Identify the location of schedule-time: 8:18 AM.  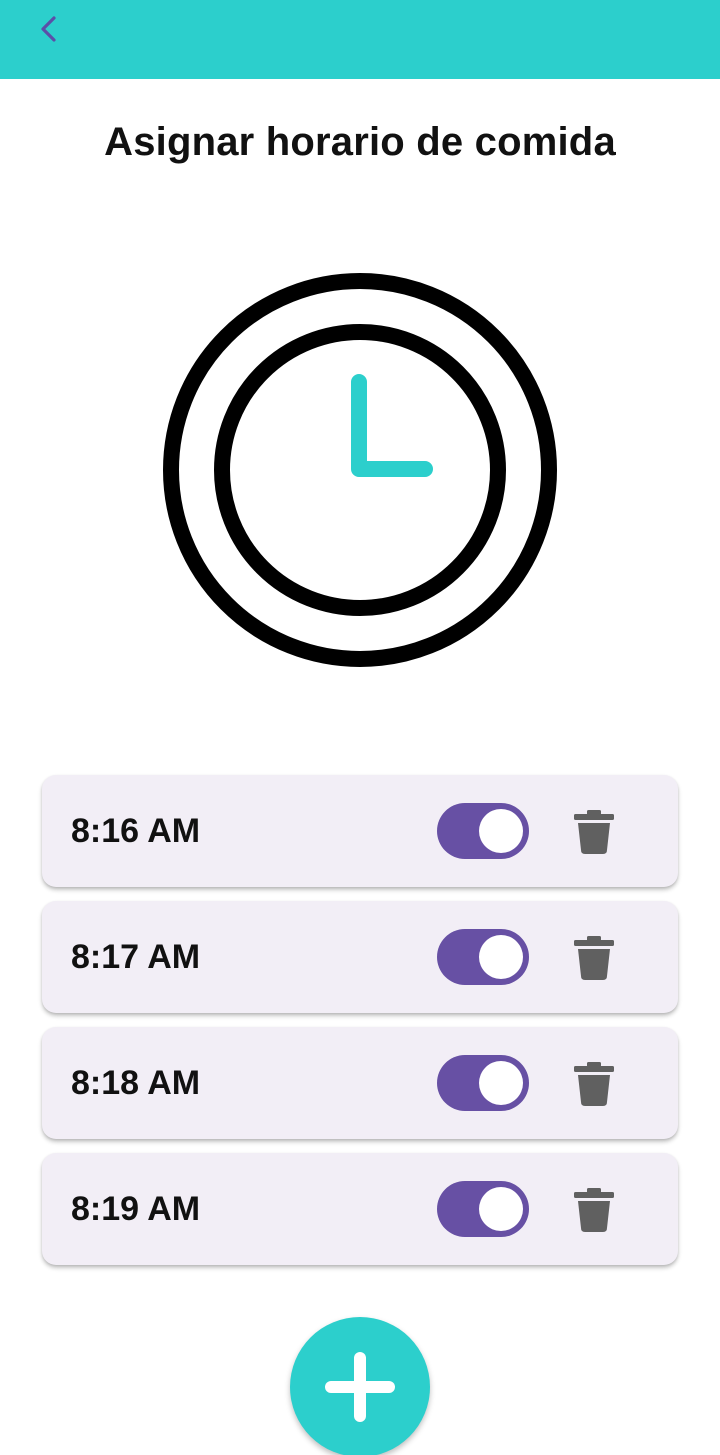
(136, 1083).